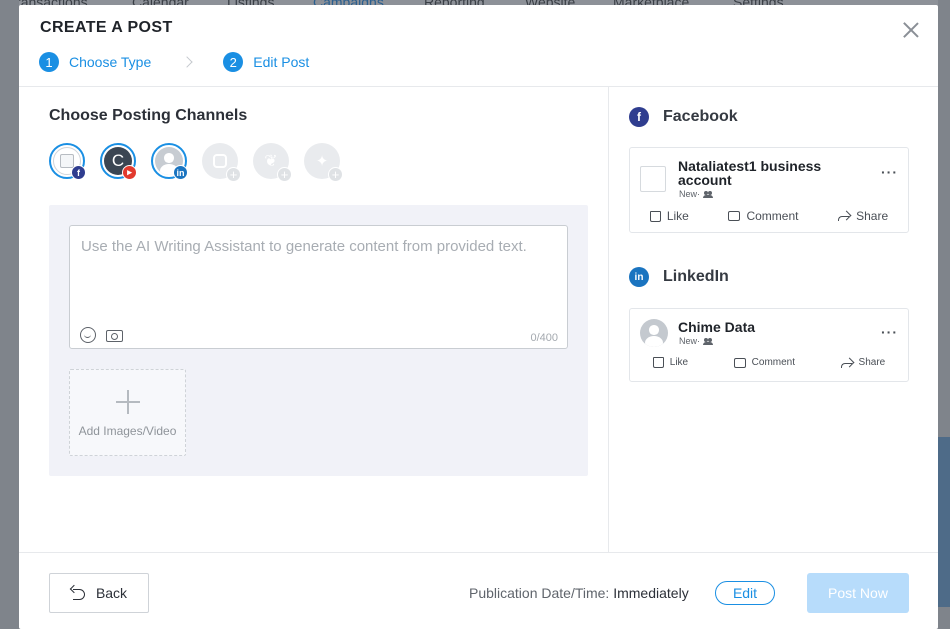 This screenshot has height=629, width=950. I want to click on avatar, so click(654, 333).